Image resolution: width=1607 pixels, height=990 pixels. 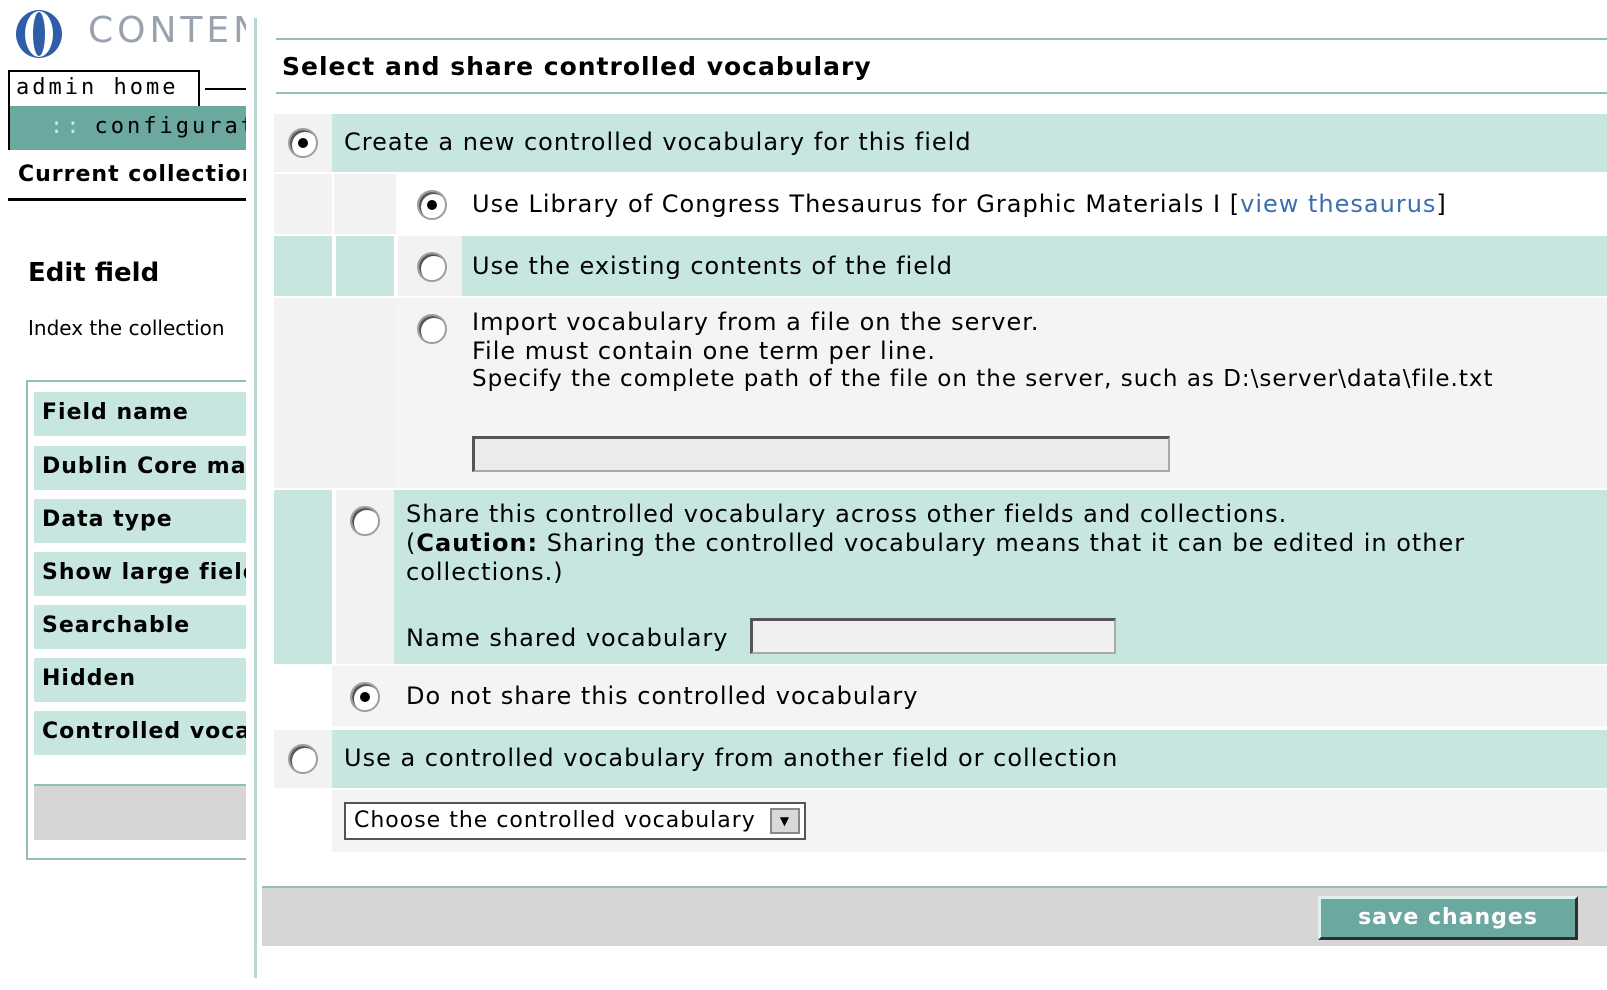 I want to click on name-shared-label: Name shared vocabulary, so click(x=567, y=638).